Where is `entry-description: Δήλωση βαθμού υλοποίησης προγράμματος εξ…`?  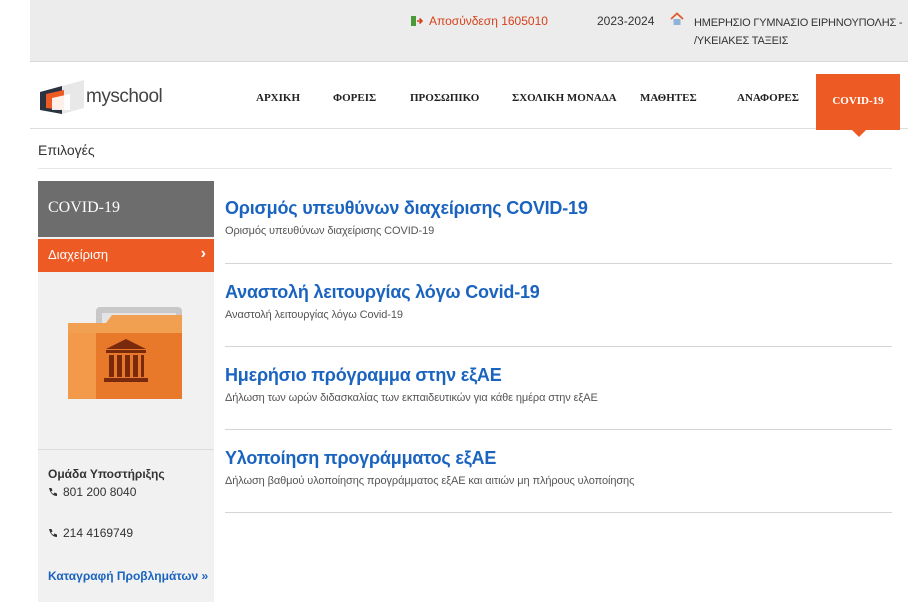
entry-description: Δήλωση βαθμού υλοποίησης προγράμματος εξ… is located at coordinates (430, 481).